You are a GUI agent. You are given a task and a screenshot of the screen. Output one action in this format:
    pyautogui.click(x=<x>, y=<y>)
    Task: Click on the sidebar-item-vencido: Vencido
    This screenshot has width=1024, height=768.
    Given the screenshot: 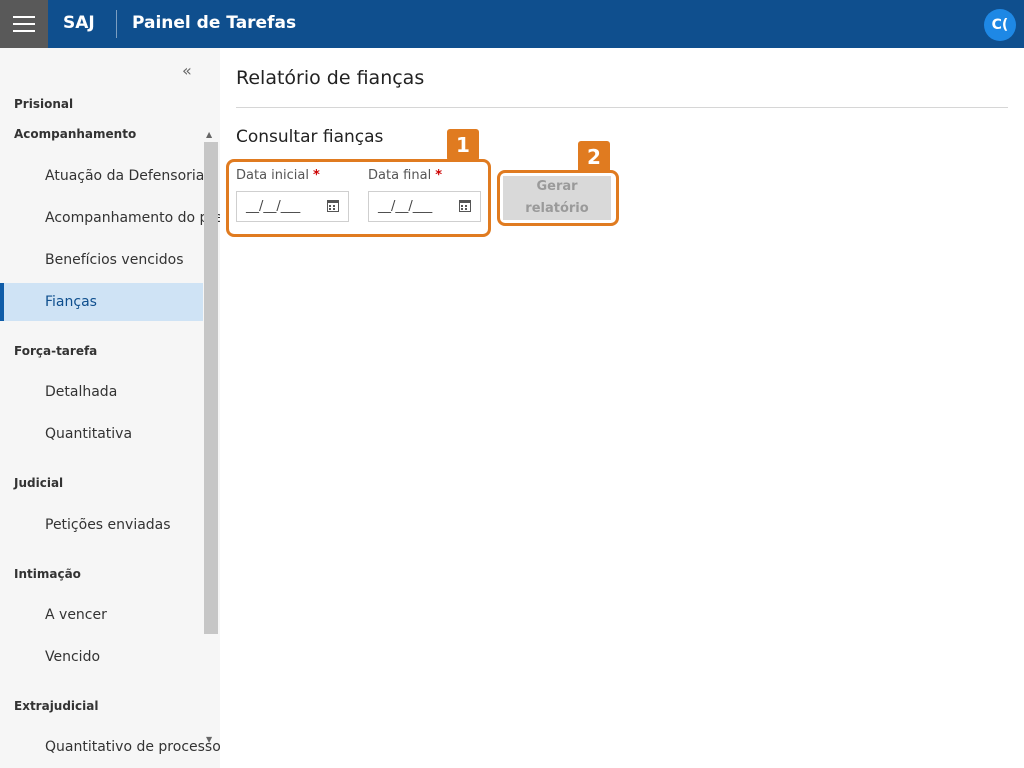 What is the action you would take?
    pyautogui.click(x=72, y=657)
    